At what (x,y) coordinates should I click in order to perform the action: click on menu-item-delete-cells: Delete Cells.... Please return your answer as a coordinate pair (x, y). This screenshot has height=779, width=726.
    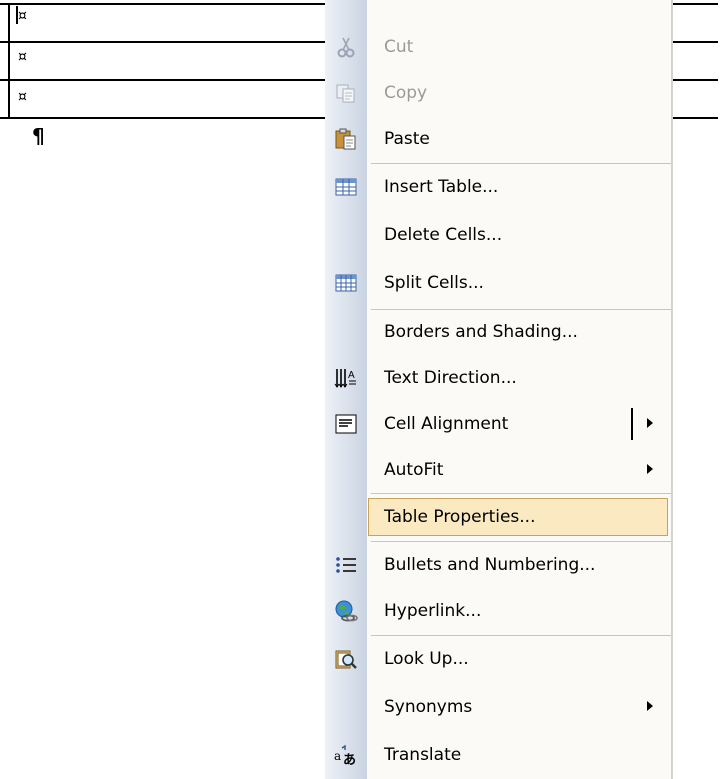
    Looking at the image, I should click on (498, 235).